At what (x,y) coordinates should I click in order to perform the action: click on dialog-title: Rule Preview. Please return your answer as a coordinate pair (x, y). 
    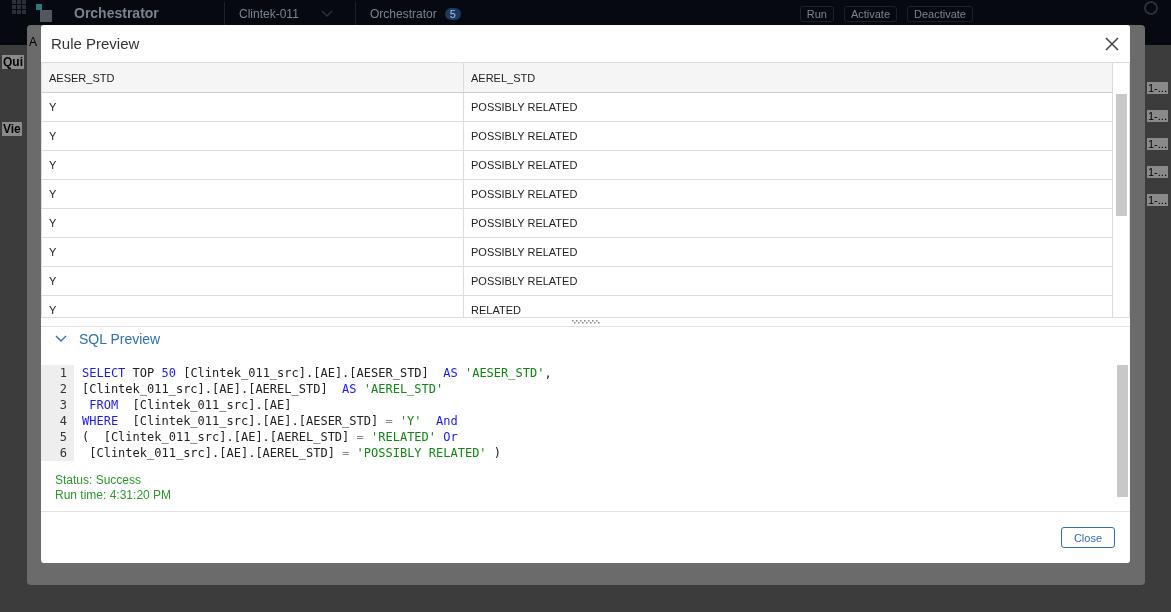
    Looking at the image, I should click on (95, 43).